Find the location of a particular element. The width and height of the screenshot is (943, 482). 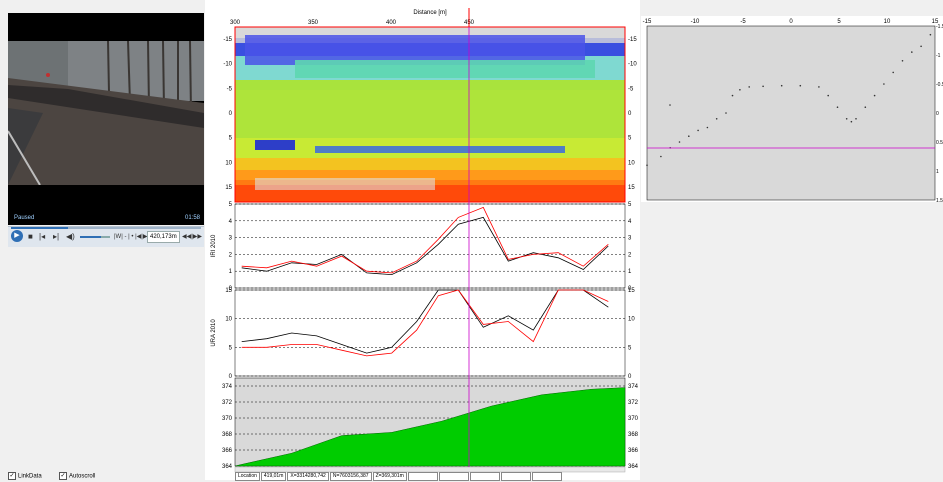

profile-frame is located at coordinates (791, 113).